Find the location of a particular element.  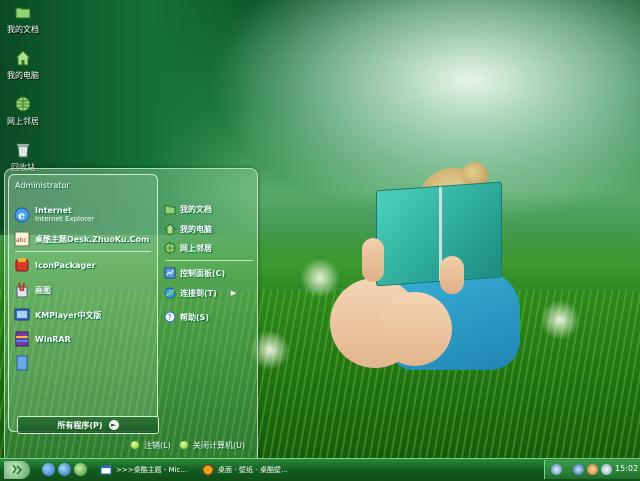

theme-app-icon: abc is located at coordinates (22, 239).